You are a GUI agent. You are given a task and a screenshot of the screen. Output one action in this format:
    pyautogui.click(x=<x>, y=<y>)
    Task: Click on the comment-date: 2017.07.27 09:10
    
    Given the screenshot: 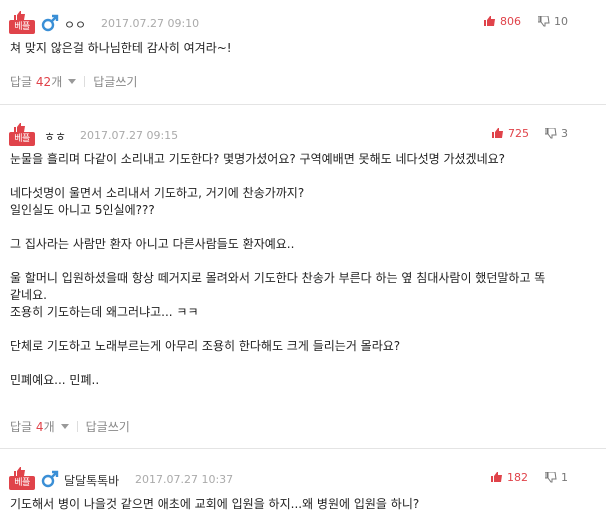 What is the action you would take?
    pyautogui.click(x=150, y=23)
    